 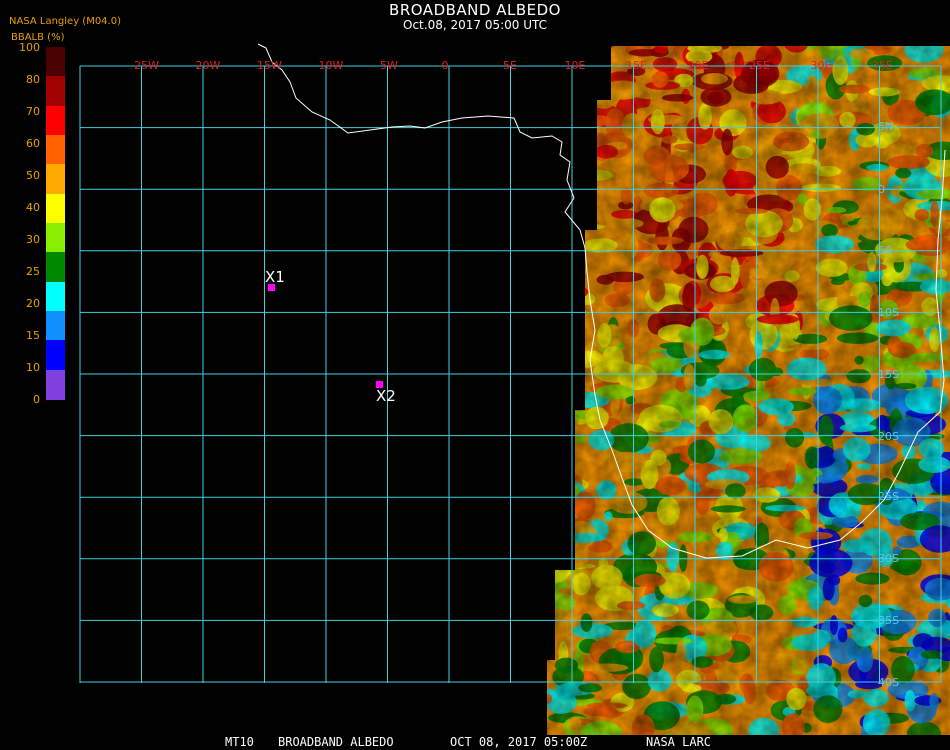 I want to click on longitude-label: 30E, so click(x=821, y=65).